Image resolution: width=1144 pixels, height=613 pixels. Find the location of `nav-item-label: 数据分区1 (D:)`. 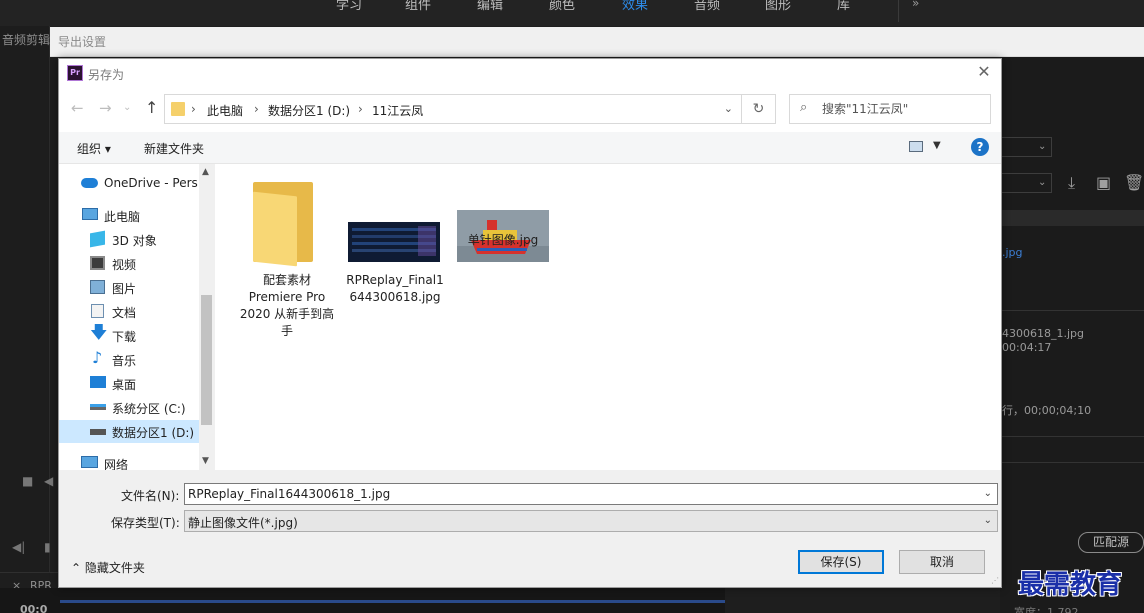

nav-item-label: 数据分区1 (D:) is located at coordinates (153, 433).